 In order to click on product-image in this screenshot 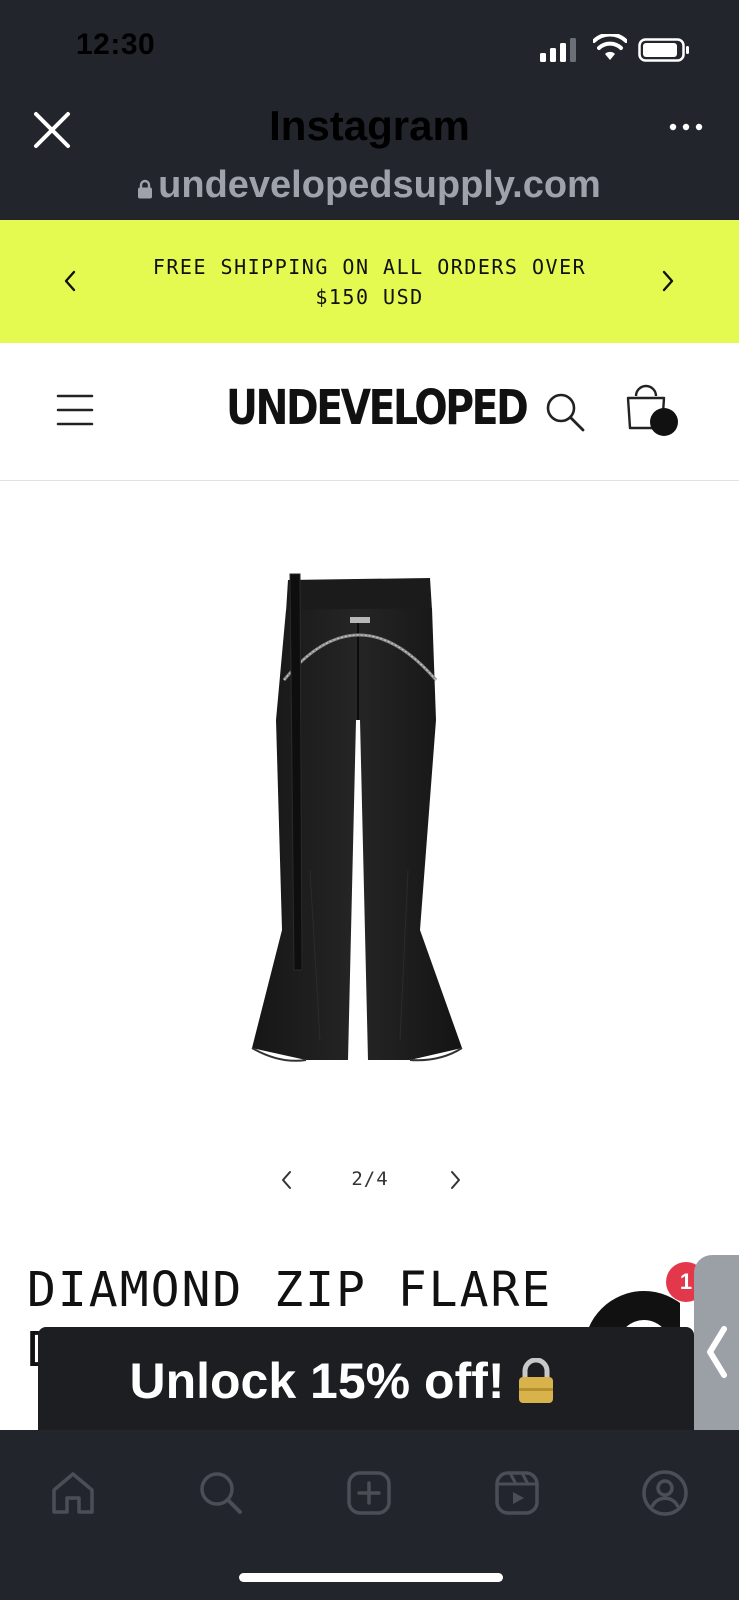, I will do `click(360, 827)`.